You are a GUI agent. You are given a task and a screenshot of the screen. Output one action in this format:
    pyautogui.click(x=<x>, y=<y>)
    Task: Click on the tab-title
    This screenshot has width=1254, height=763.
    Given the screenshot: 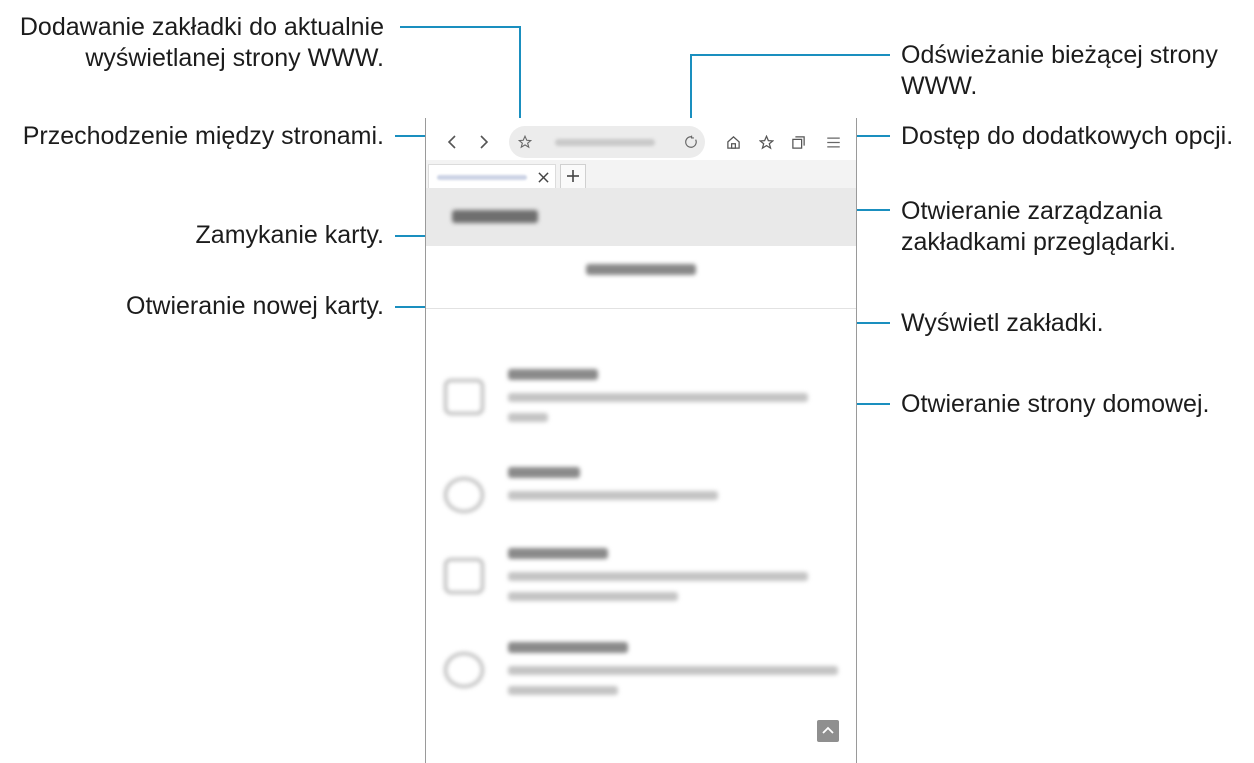 What is the action you would take?
    pyautogui.click(x=482, y=177)
    